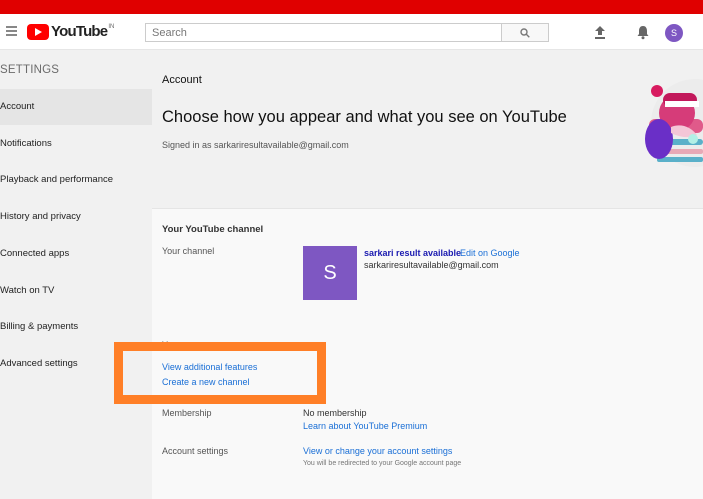 The image size is (703, 499). What do you see at coordinates (323, 32) in the screenshot?
I see `search-input: Search` at bounding box center [323, 32].